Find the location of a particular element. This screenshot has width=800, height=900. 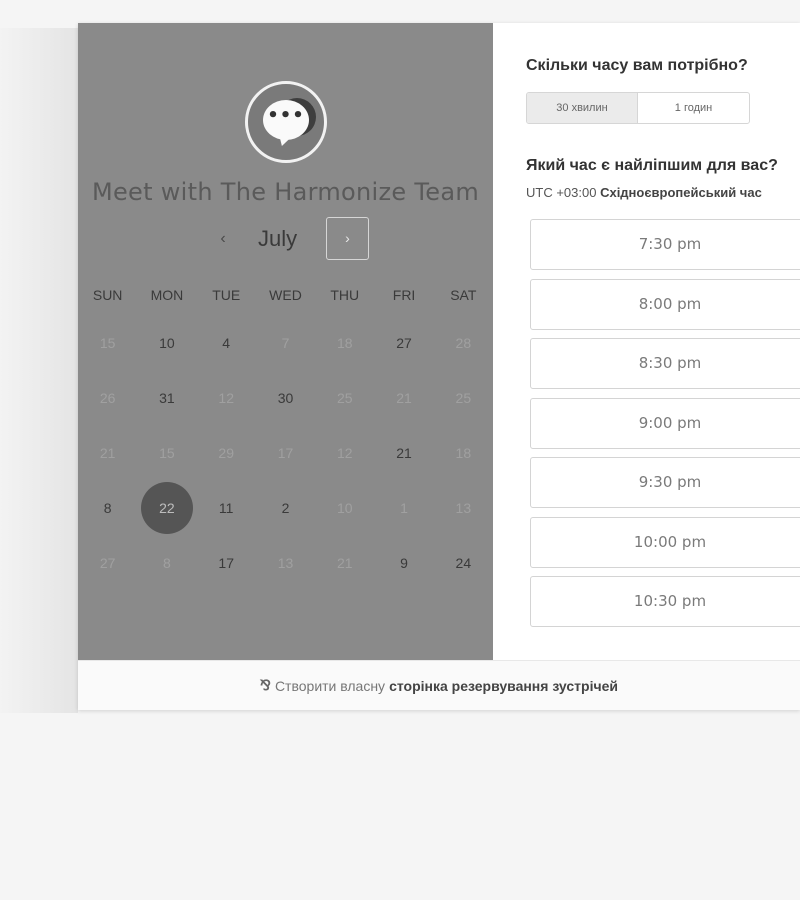

selected-day-label: 22 is located at coordinates (166, 508).